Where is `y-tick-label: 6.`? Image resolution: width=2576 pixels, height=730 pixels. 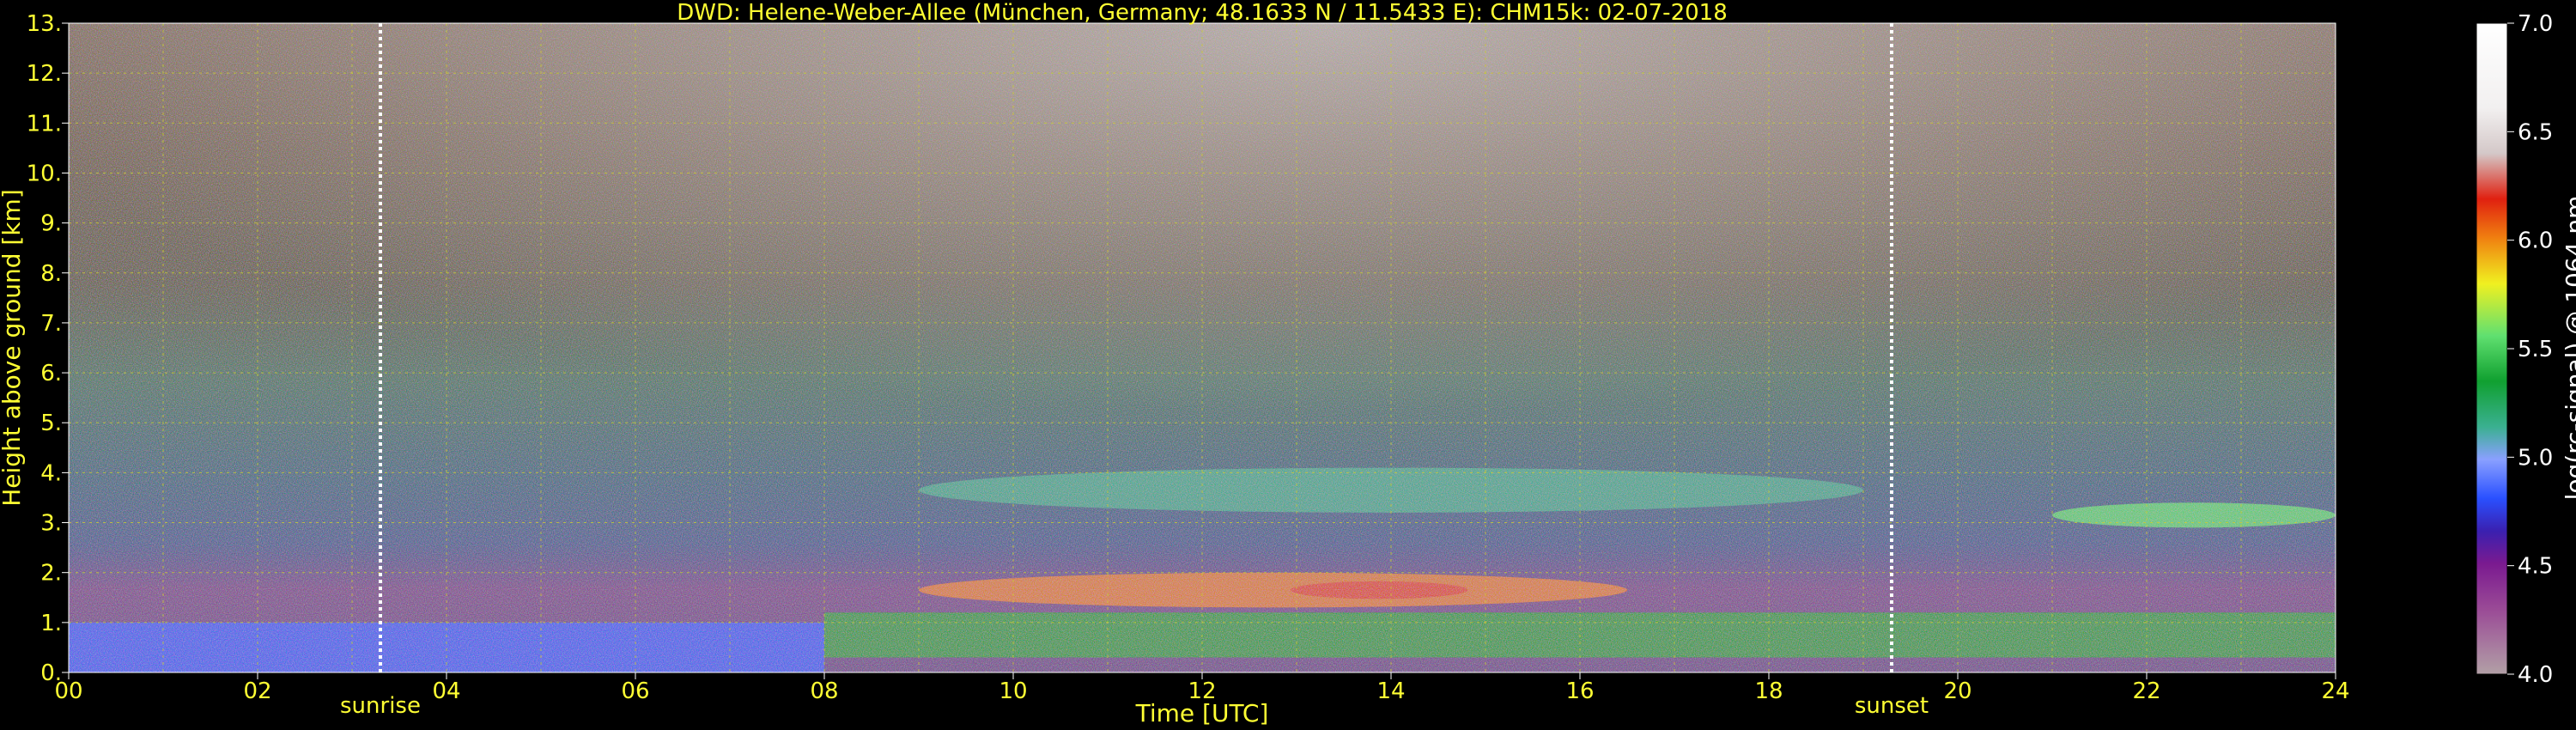 y-tick-label: 6. is located at coordinates (51, 373).